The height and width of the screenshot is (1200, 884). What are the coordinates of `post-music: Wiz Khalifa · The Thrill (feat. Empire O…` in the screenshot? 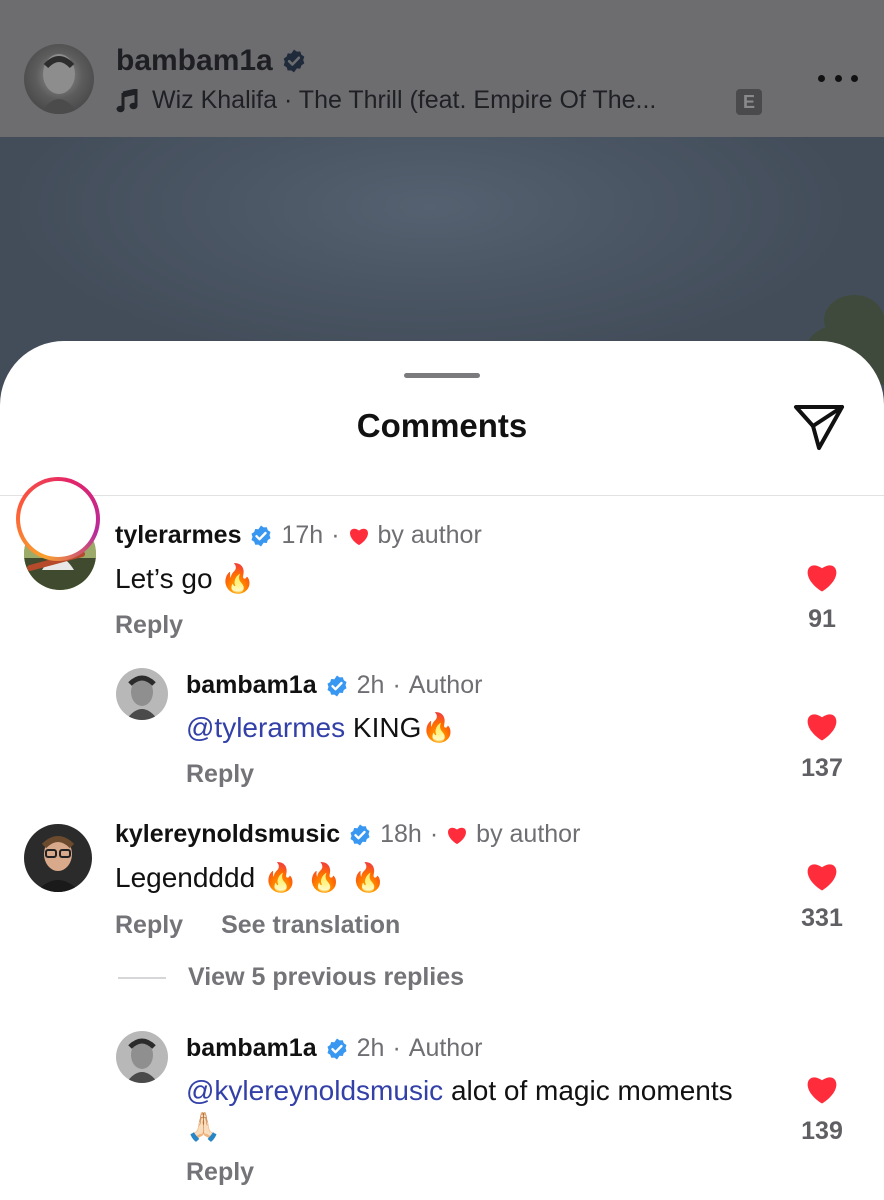 It's located at (386, 100).